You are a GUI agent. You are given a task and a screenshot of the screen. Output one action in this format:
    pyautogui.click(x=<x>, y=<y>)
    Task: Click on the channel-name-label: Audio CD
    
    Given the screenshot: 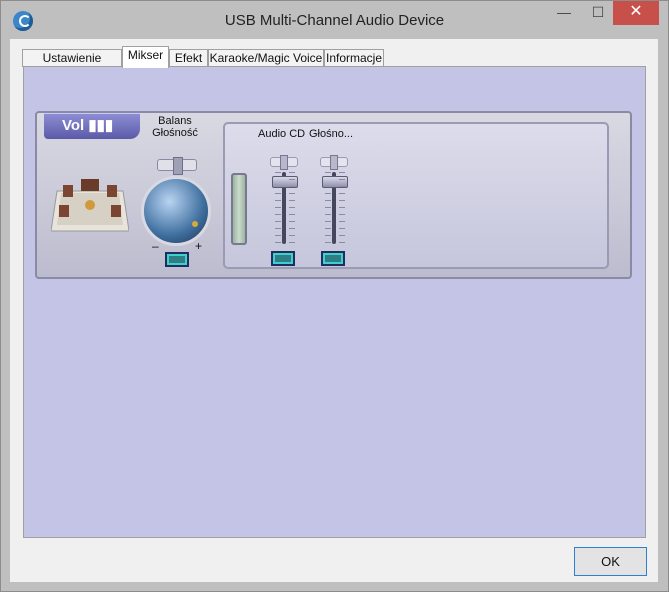 What is the action you would take?
    pyautogui.click(x=282, y=134)
    